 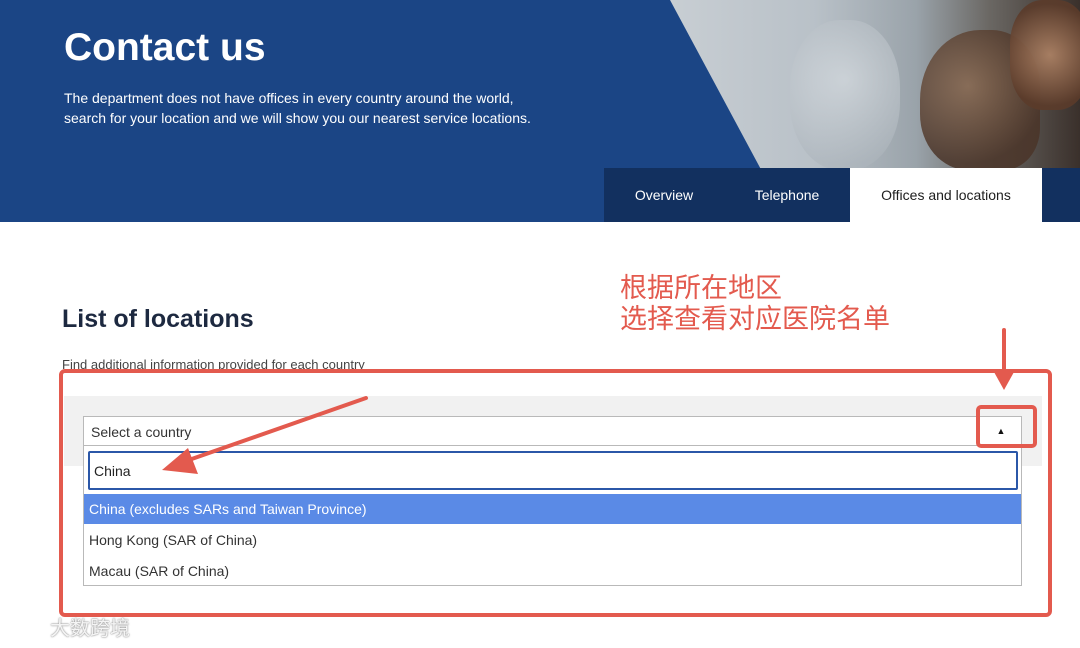 What do you see at coordinates (1061, 195) in the screenshot?
I see `tab-bar-end` at bounding box center [1061, 195].